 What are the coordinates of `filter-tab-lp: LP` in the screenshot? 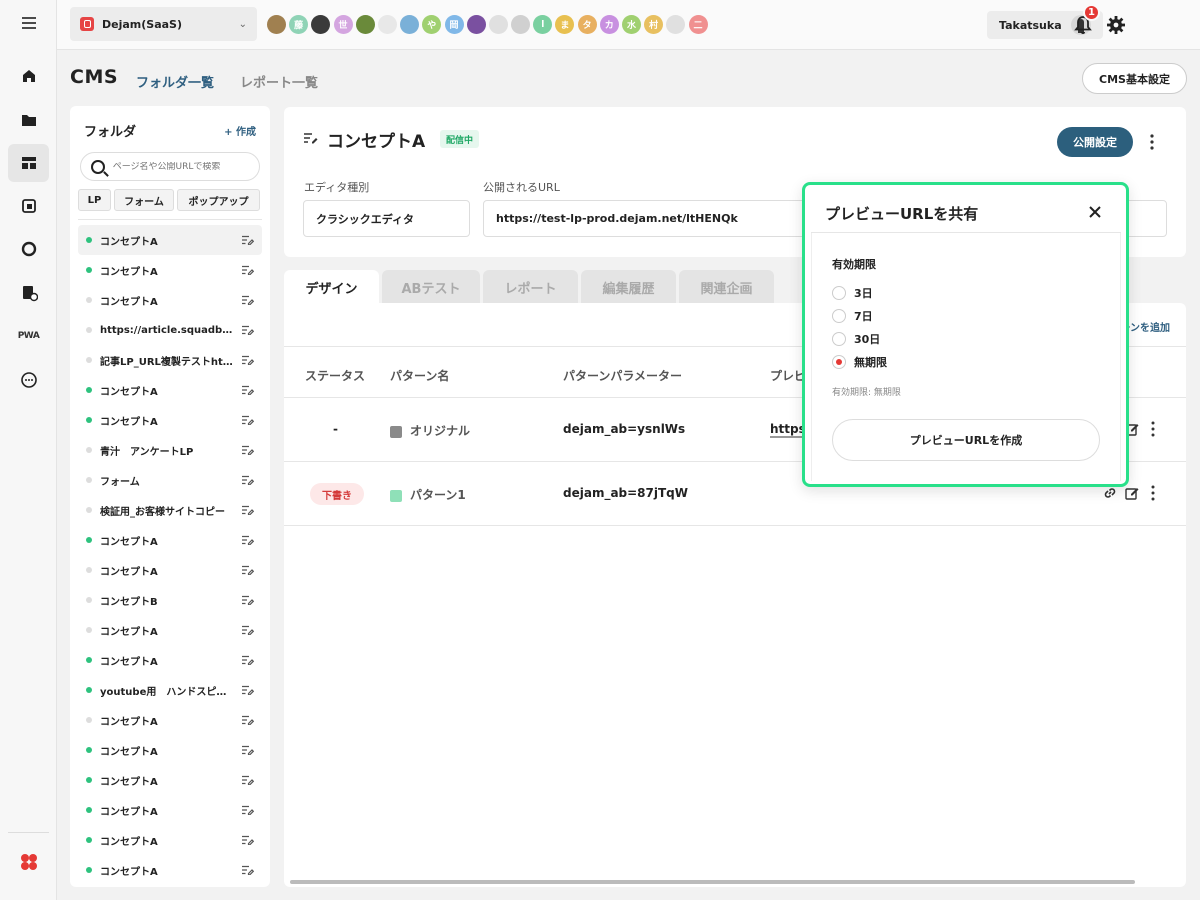 It's located at (94, 200).